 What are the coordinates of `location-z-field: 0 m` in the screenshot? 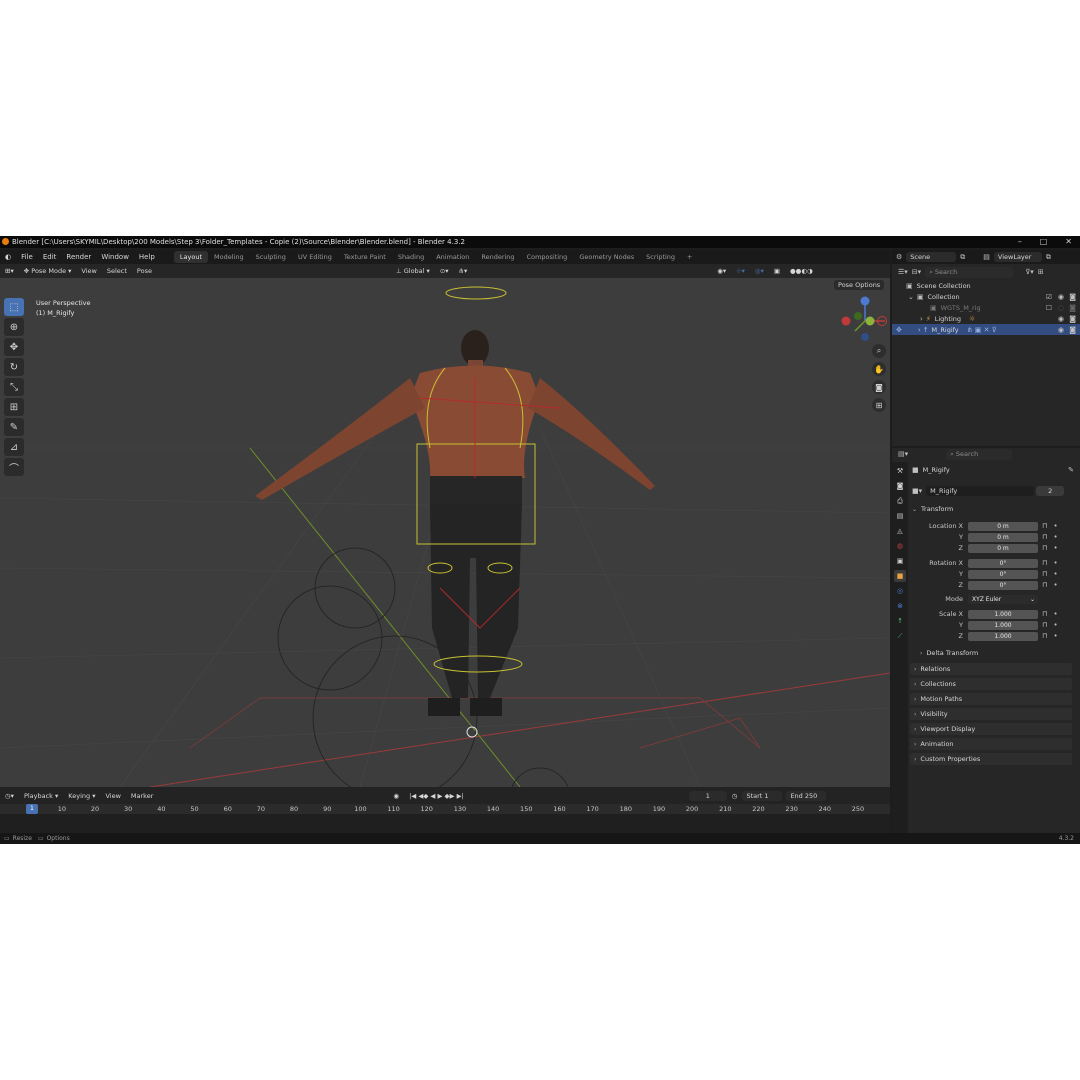 It's located at (1003, 548).